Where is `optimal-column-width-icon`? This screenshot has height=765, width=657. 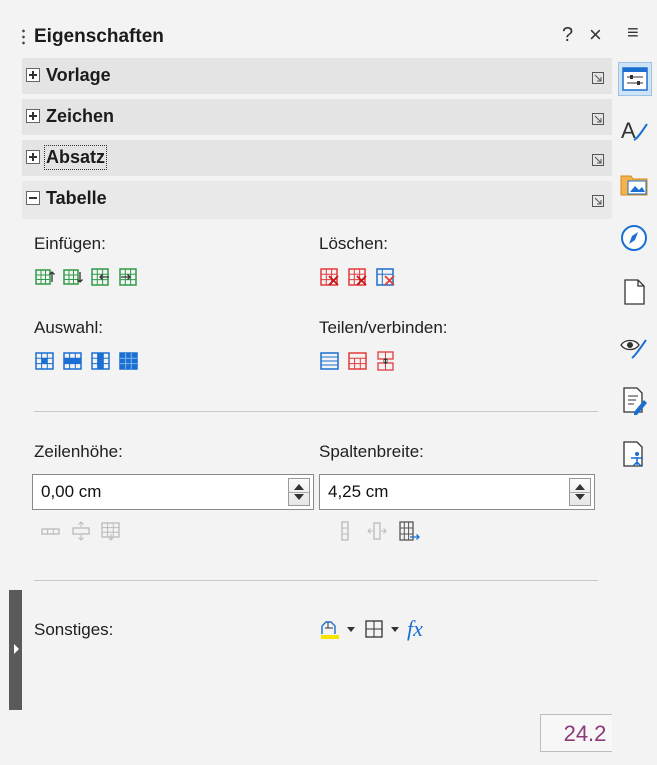 optimal-column-width-icon is located at coordinates (377, 531).